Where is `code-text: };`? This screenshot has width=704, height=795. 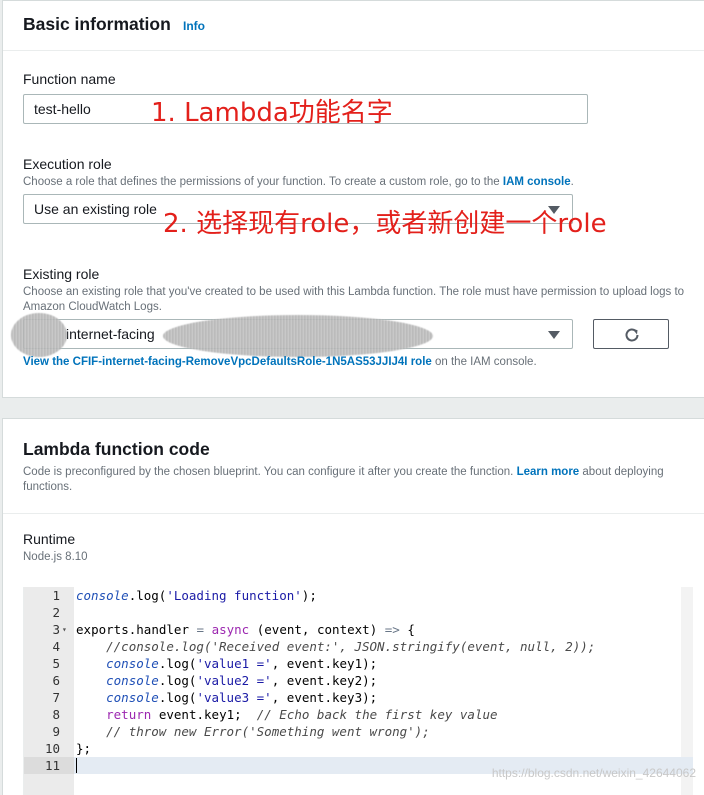 code-text: }; is located at coordinates (84, 748).